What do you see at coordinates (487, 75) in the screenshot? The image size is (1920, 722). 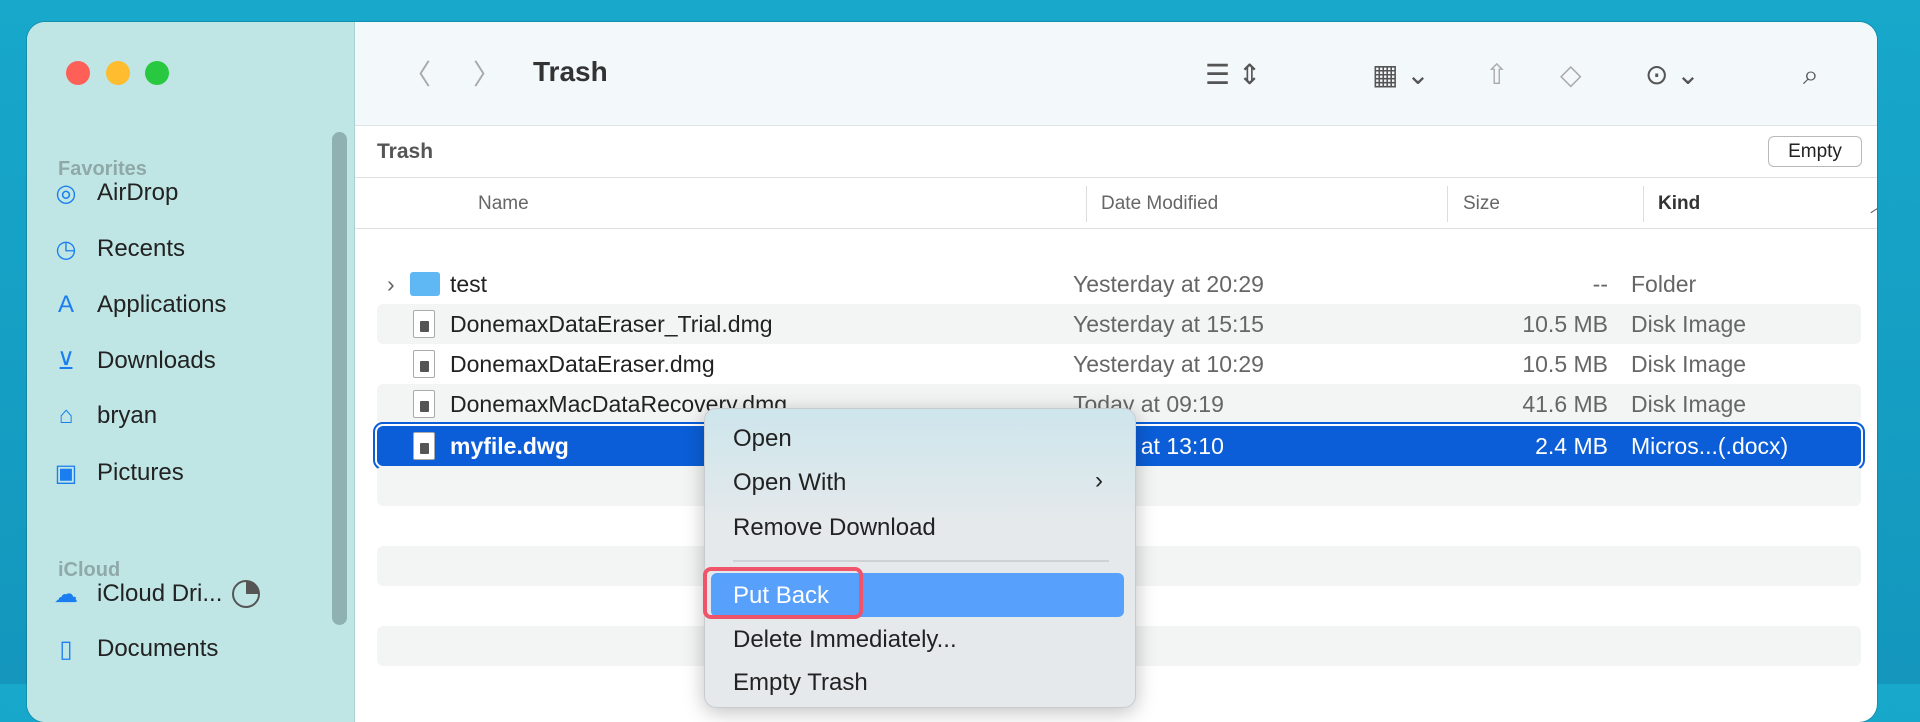 I see `forward-button: 〉` at bounding box center [487, 75].